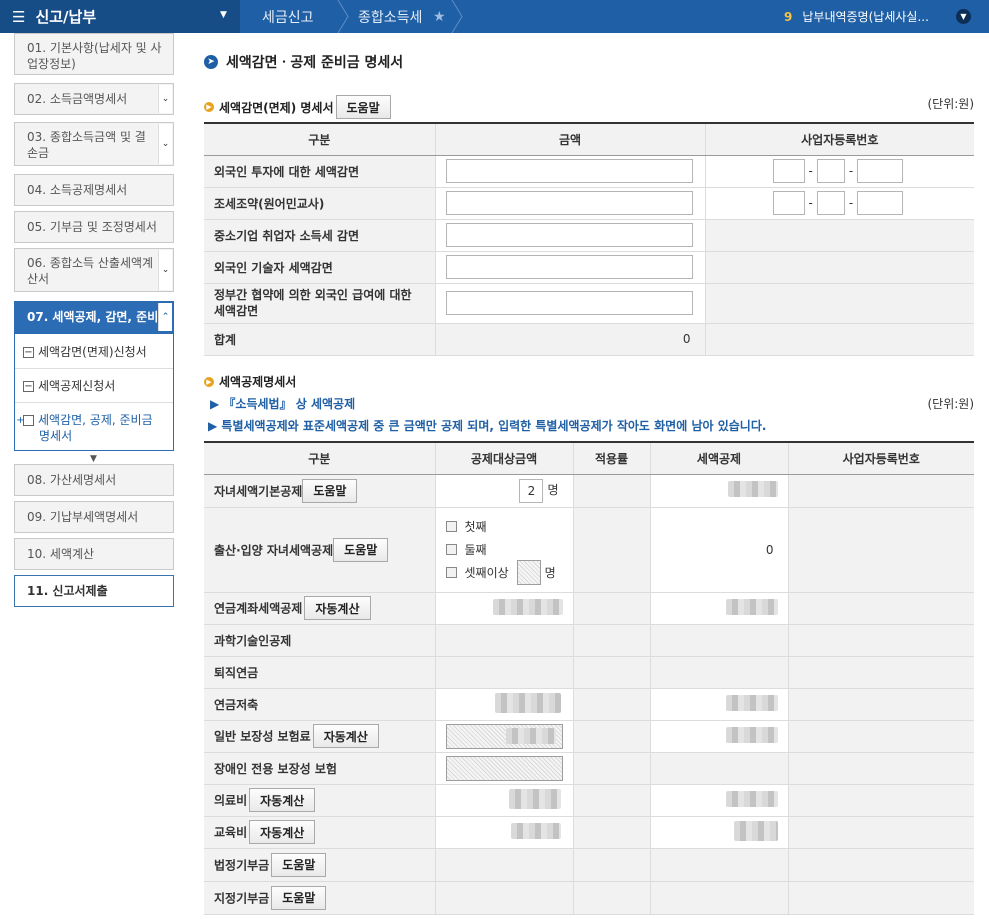 The image size is (989, 919). I want to click on table-row-total: 합계 0, so click(589, 339).